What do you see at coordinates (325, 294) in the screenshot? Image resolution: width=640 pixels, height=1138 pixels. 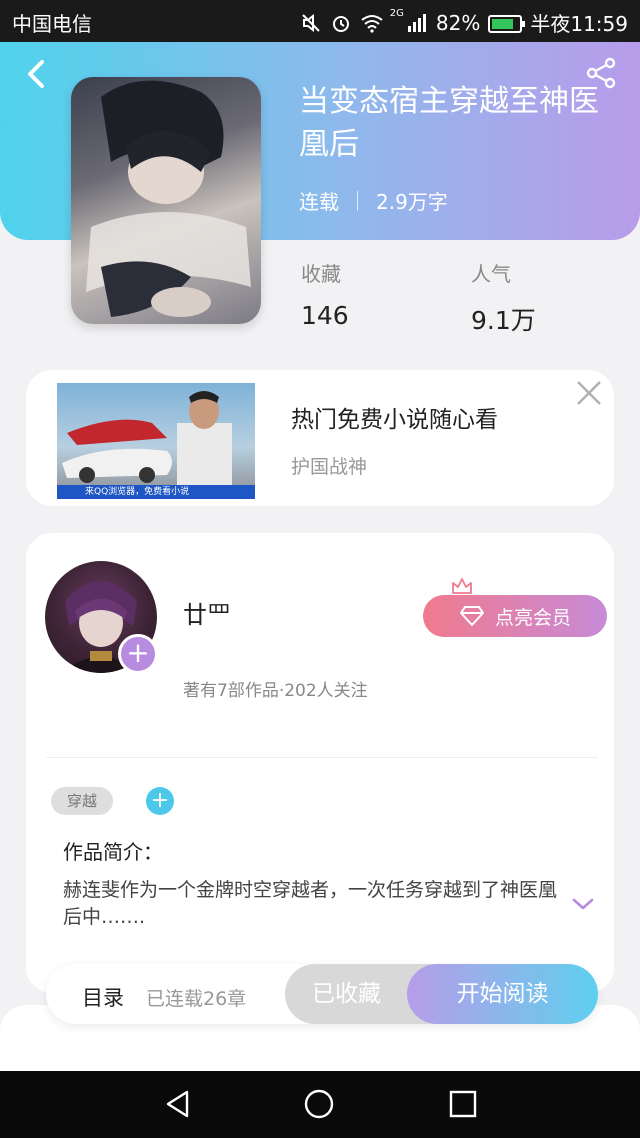 I see `stat-favorites: 收藏 146` at bounding box center [325, 294].